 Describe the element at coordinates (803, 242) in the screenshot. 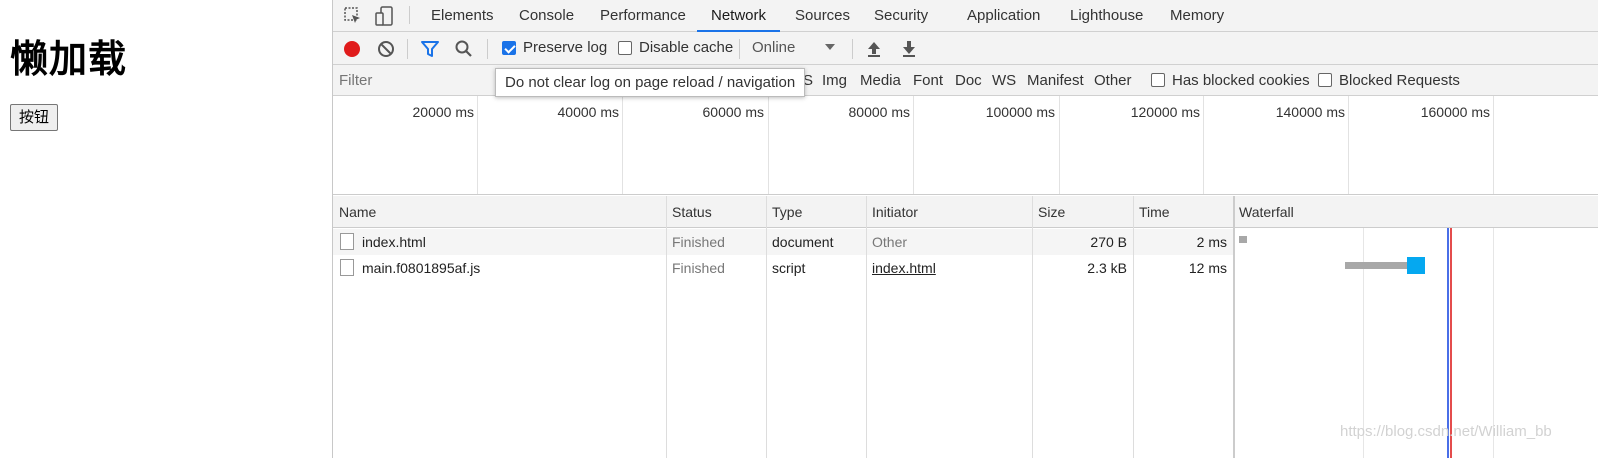

I see `request-type: document` at that location.